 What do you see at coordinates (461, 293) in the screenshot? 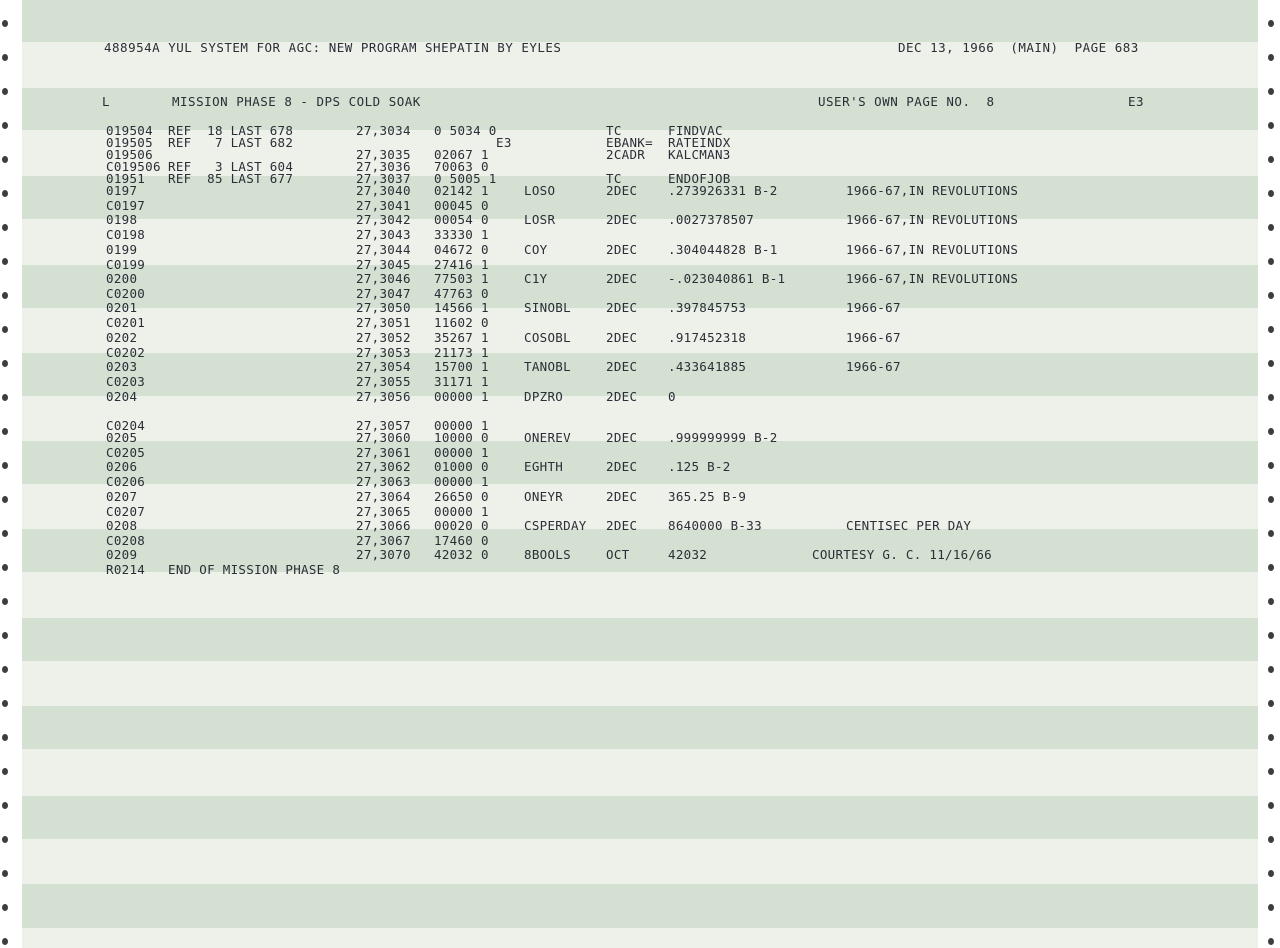
I see `octal-cell: 47763 0` at bounding box center [461, 293].